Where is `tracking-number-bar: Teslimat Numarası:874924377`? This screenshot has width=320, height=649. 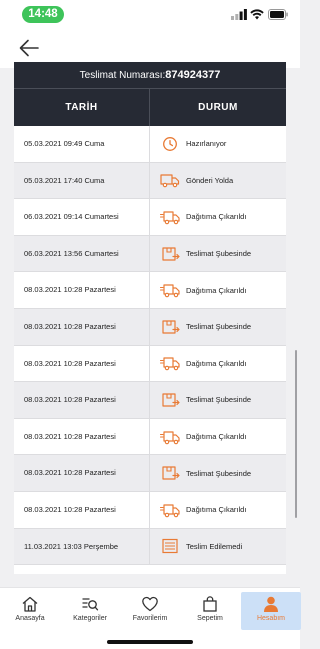 tracking-number-bar: Teslimat Numarası:874924377 is located at coordinates (150, 75).